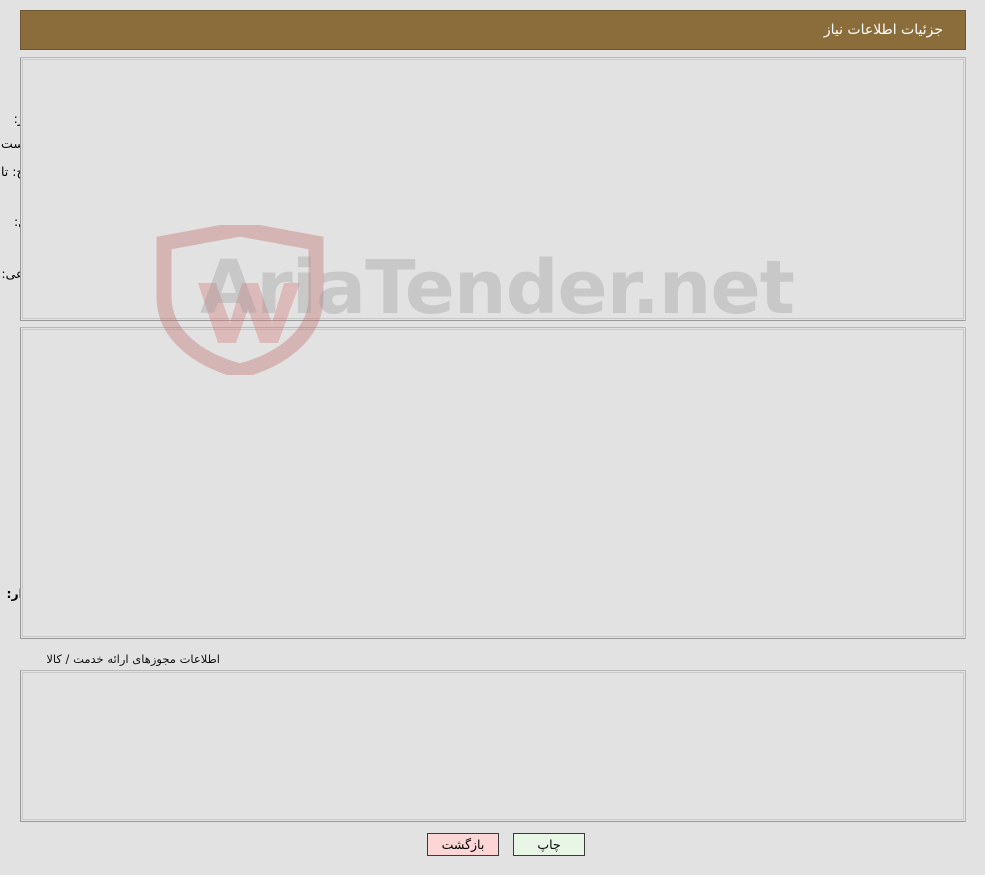 The height and width of the screenshot is (875, 985). What do you see at coordinates (463, 844) in the screenshot?
I see `back-button: بازگشت` at bounding box center [463, 844].